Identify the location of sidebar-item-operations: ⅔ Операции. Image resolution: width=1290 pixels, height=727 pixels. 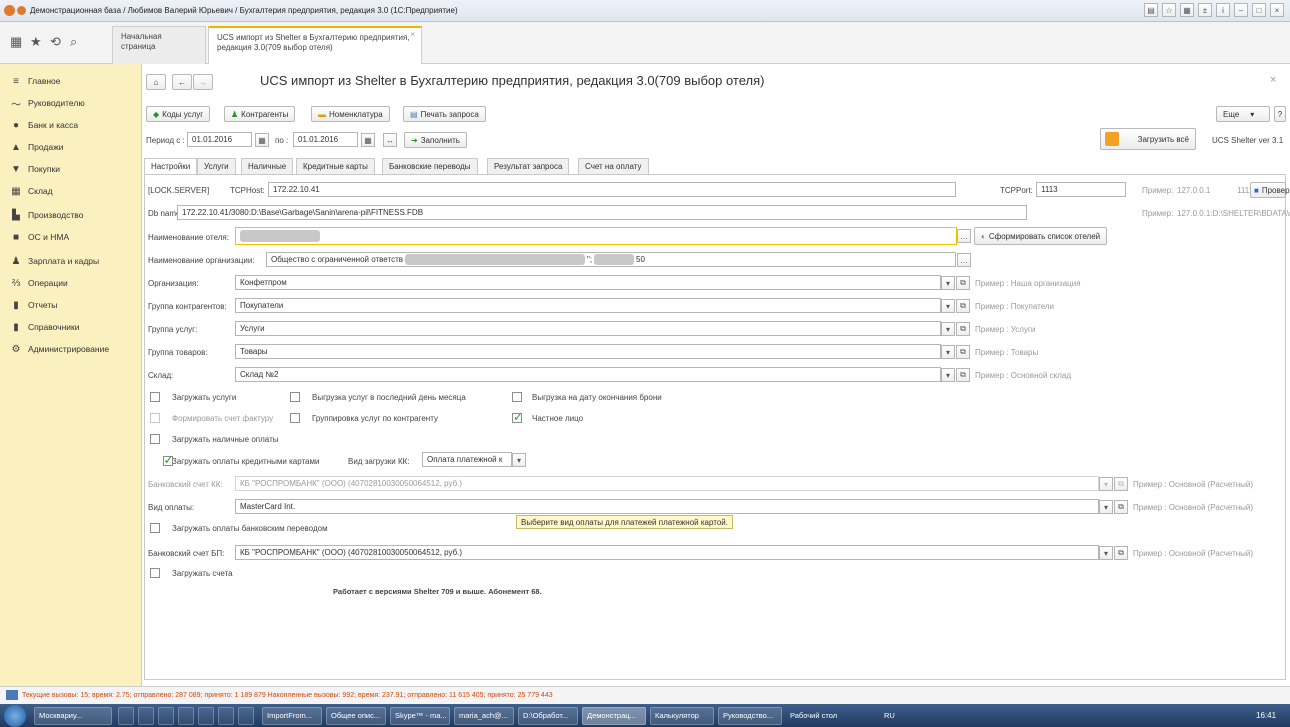
(39, 283).